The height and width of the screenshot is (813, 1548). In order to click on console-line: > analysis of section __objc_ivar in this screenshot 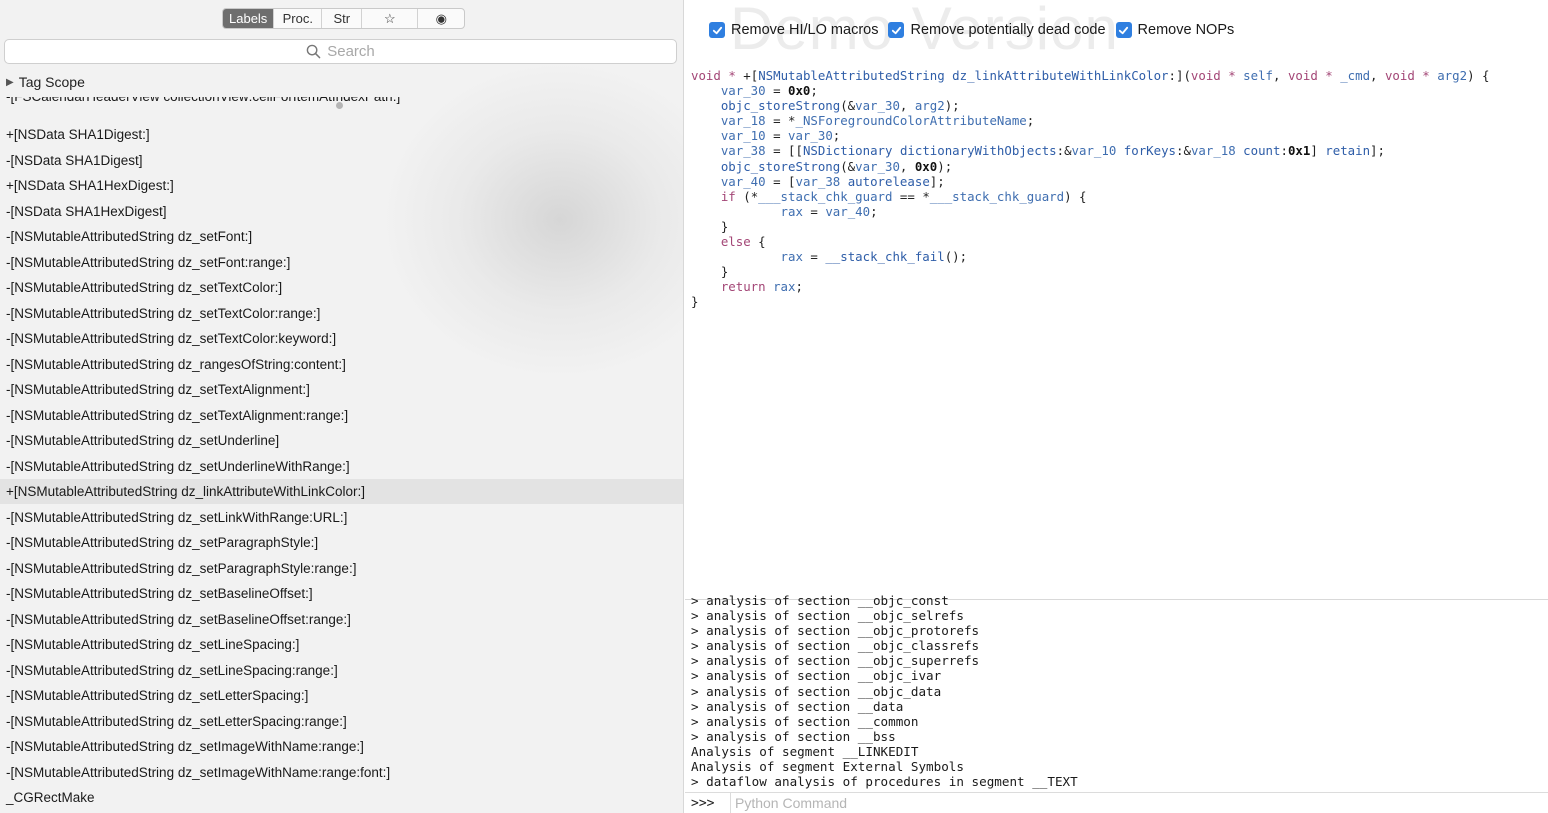, I will do `click(816, 676)`.